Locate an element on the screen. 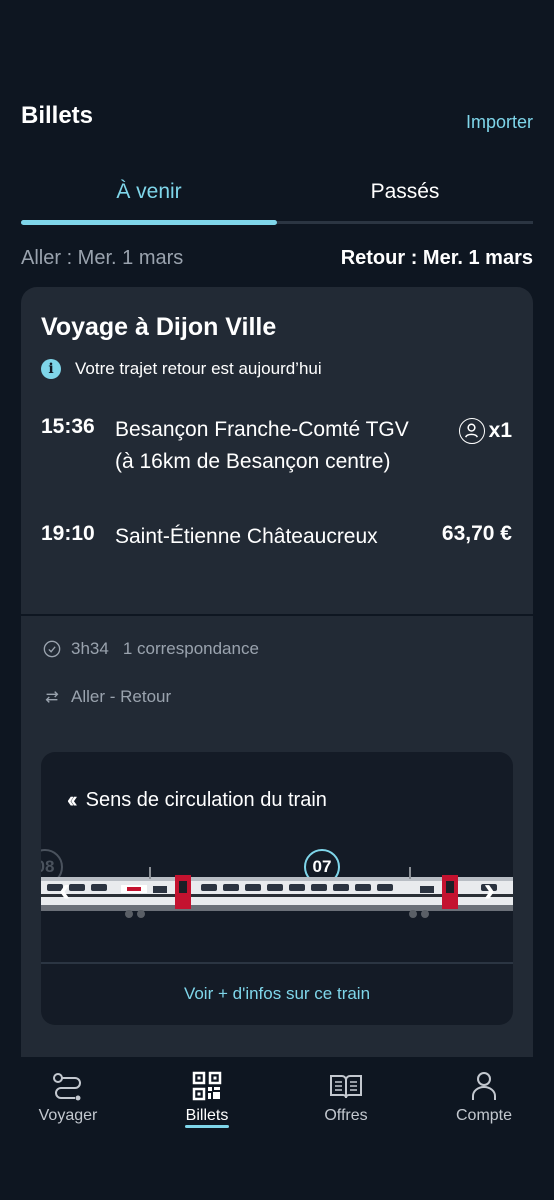 The height and width of the screenshot is (1200, 554). trip-type-row: Aller - Retour is located at coordinates (107, 697).